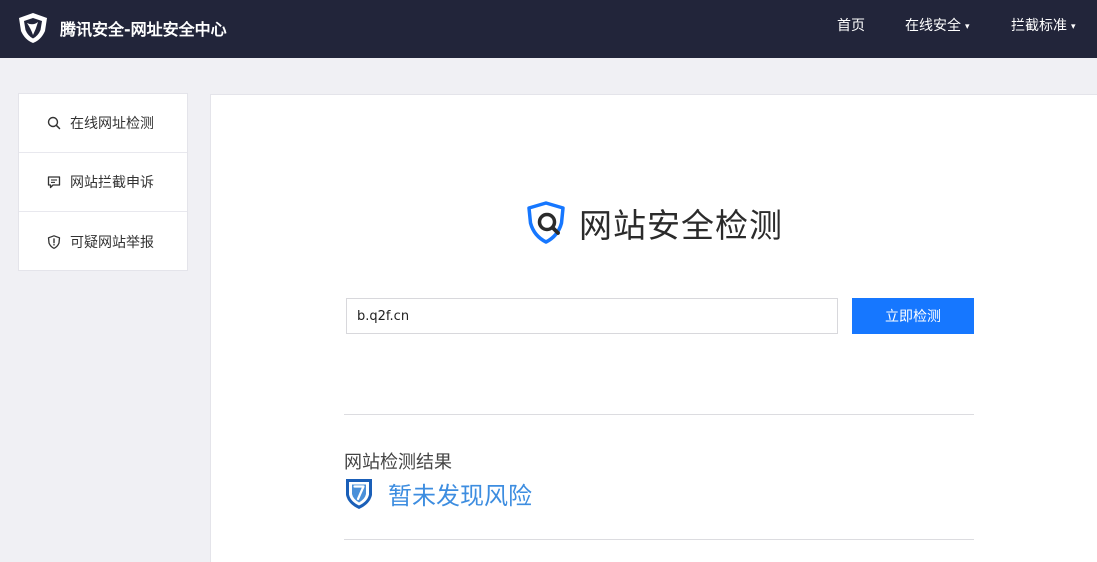 The image size is (1097, 562). I want to click on nav-item-online-security: 在线安全 ▾, so click(937, 29).